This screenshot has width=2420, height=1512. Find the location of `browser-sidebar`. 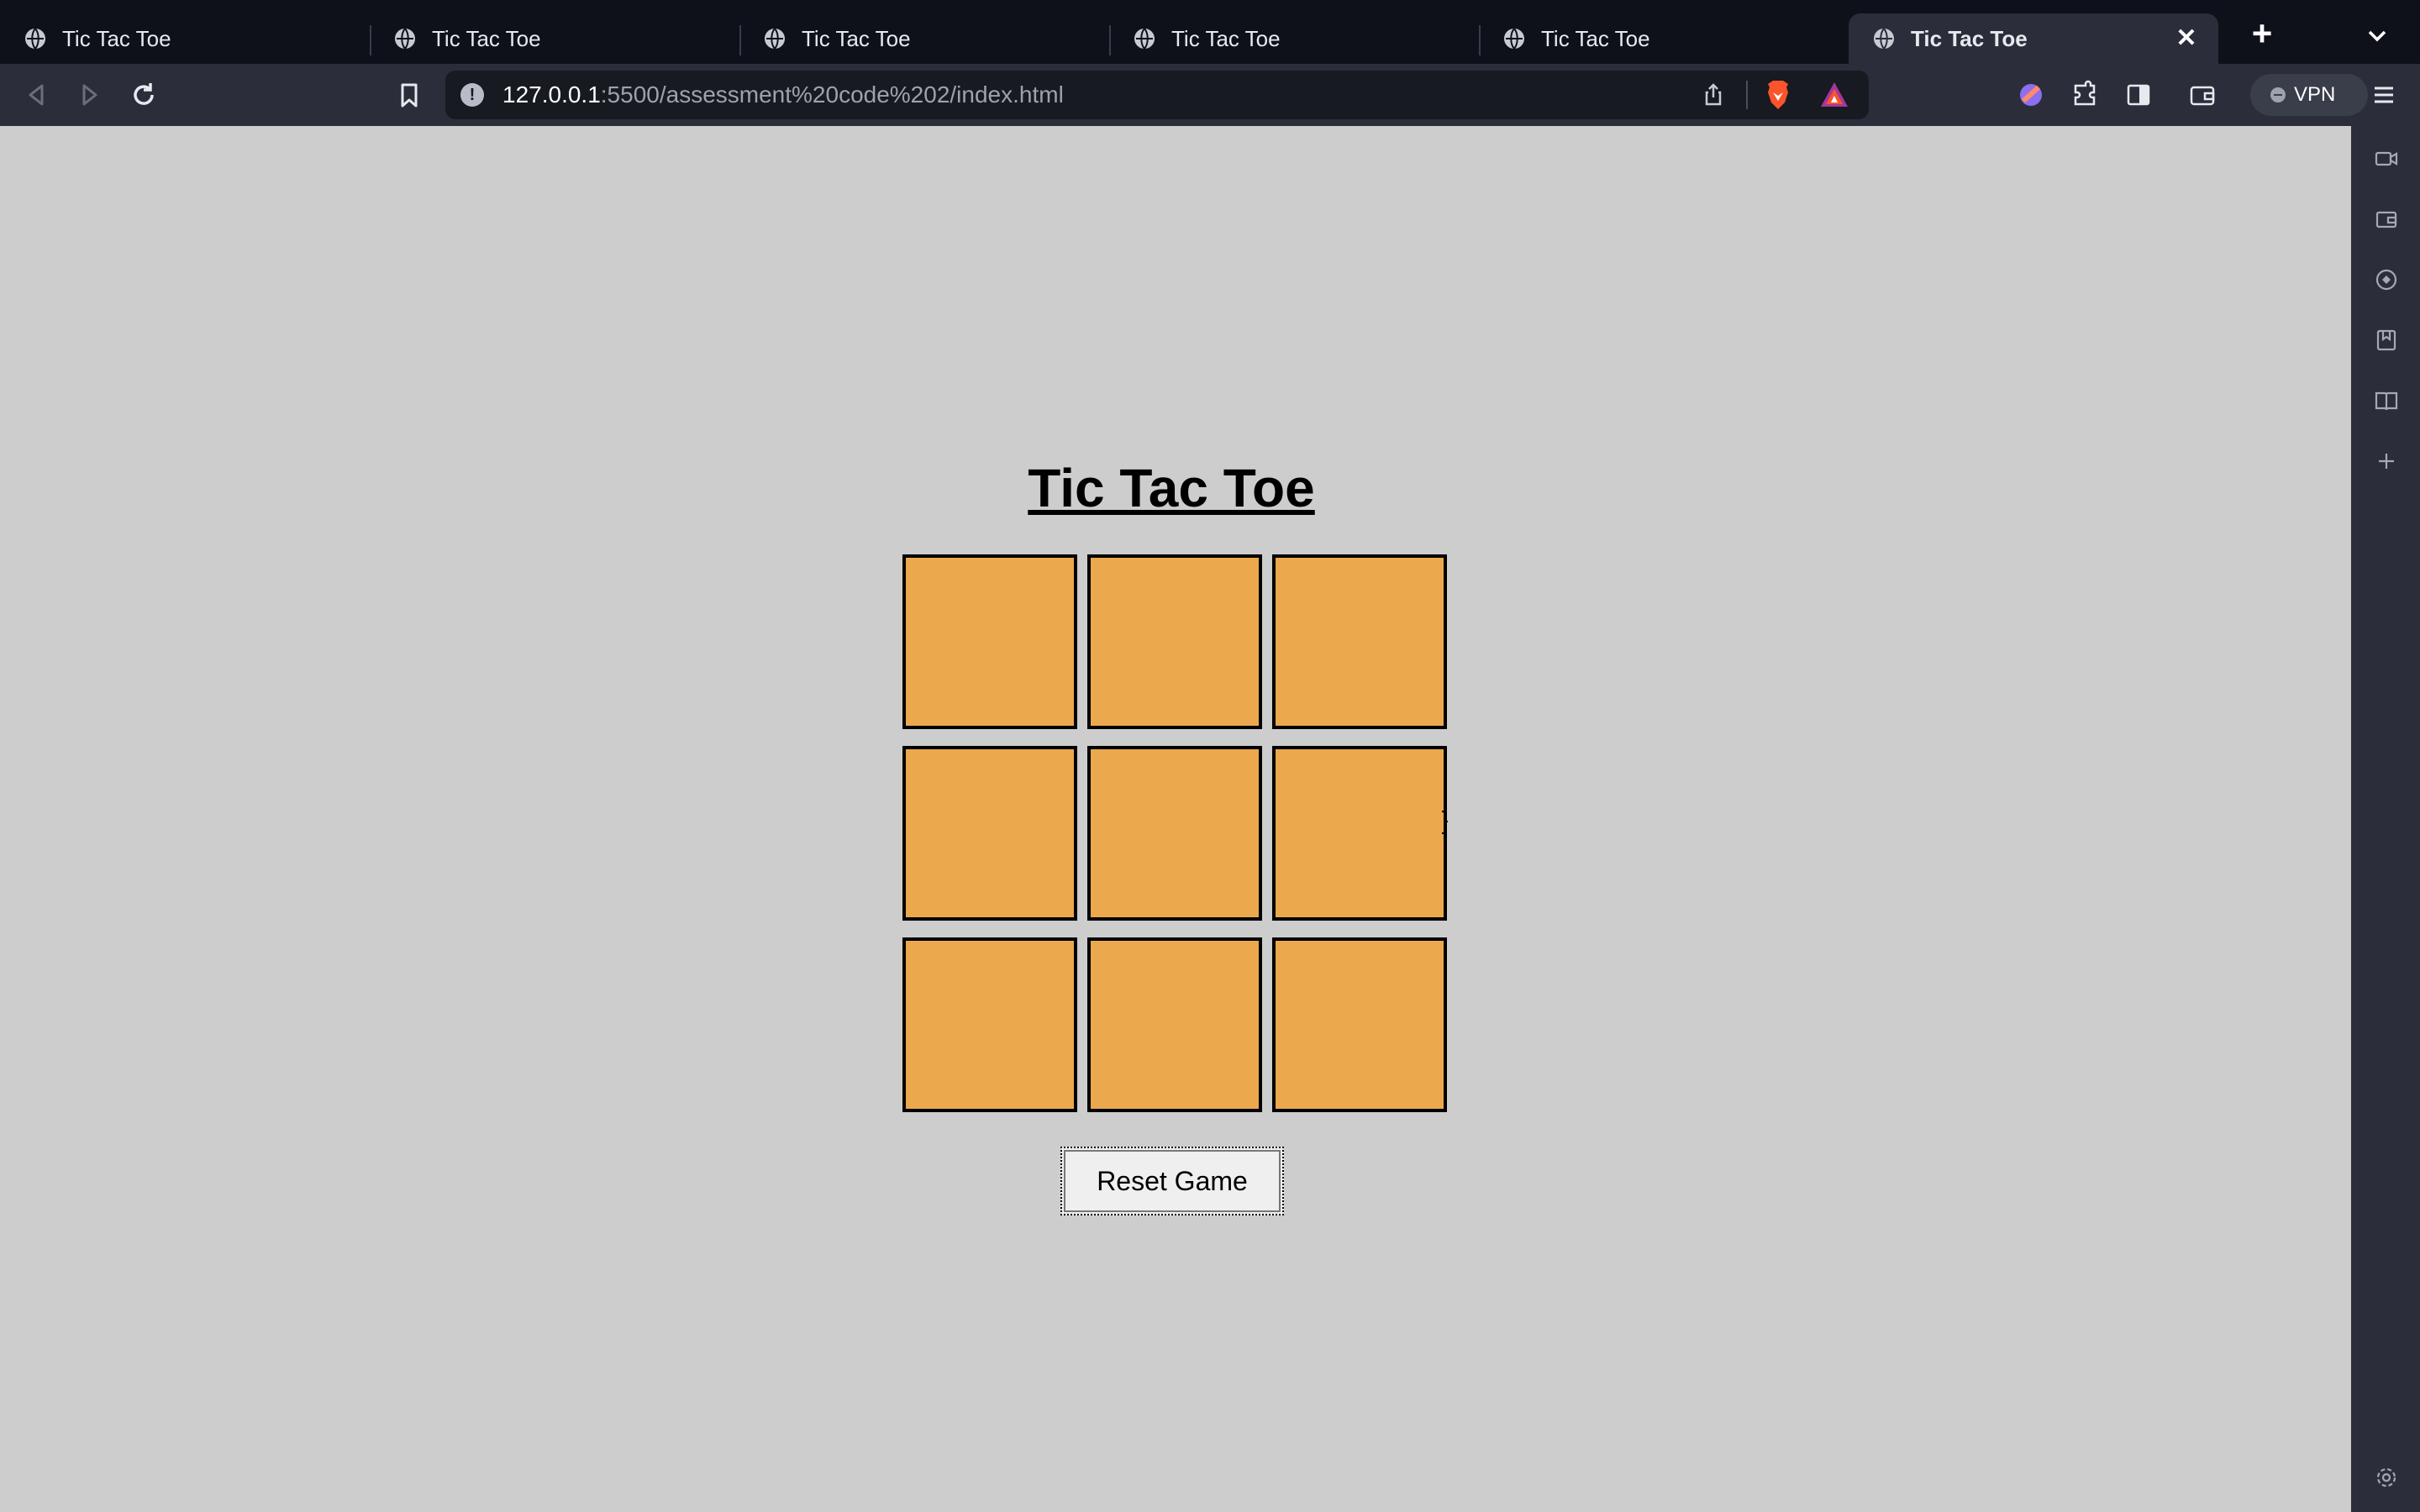

browser-sidebar is located at coordinates (2386, 819).